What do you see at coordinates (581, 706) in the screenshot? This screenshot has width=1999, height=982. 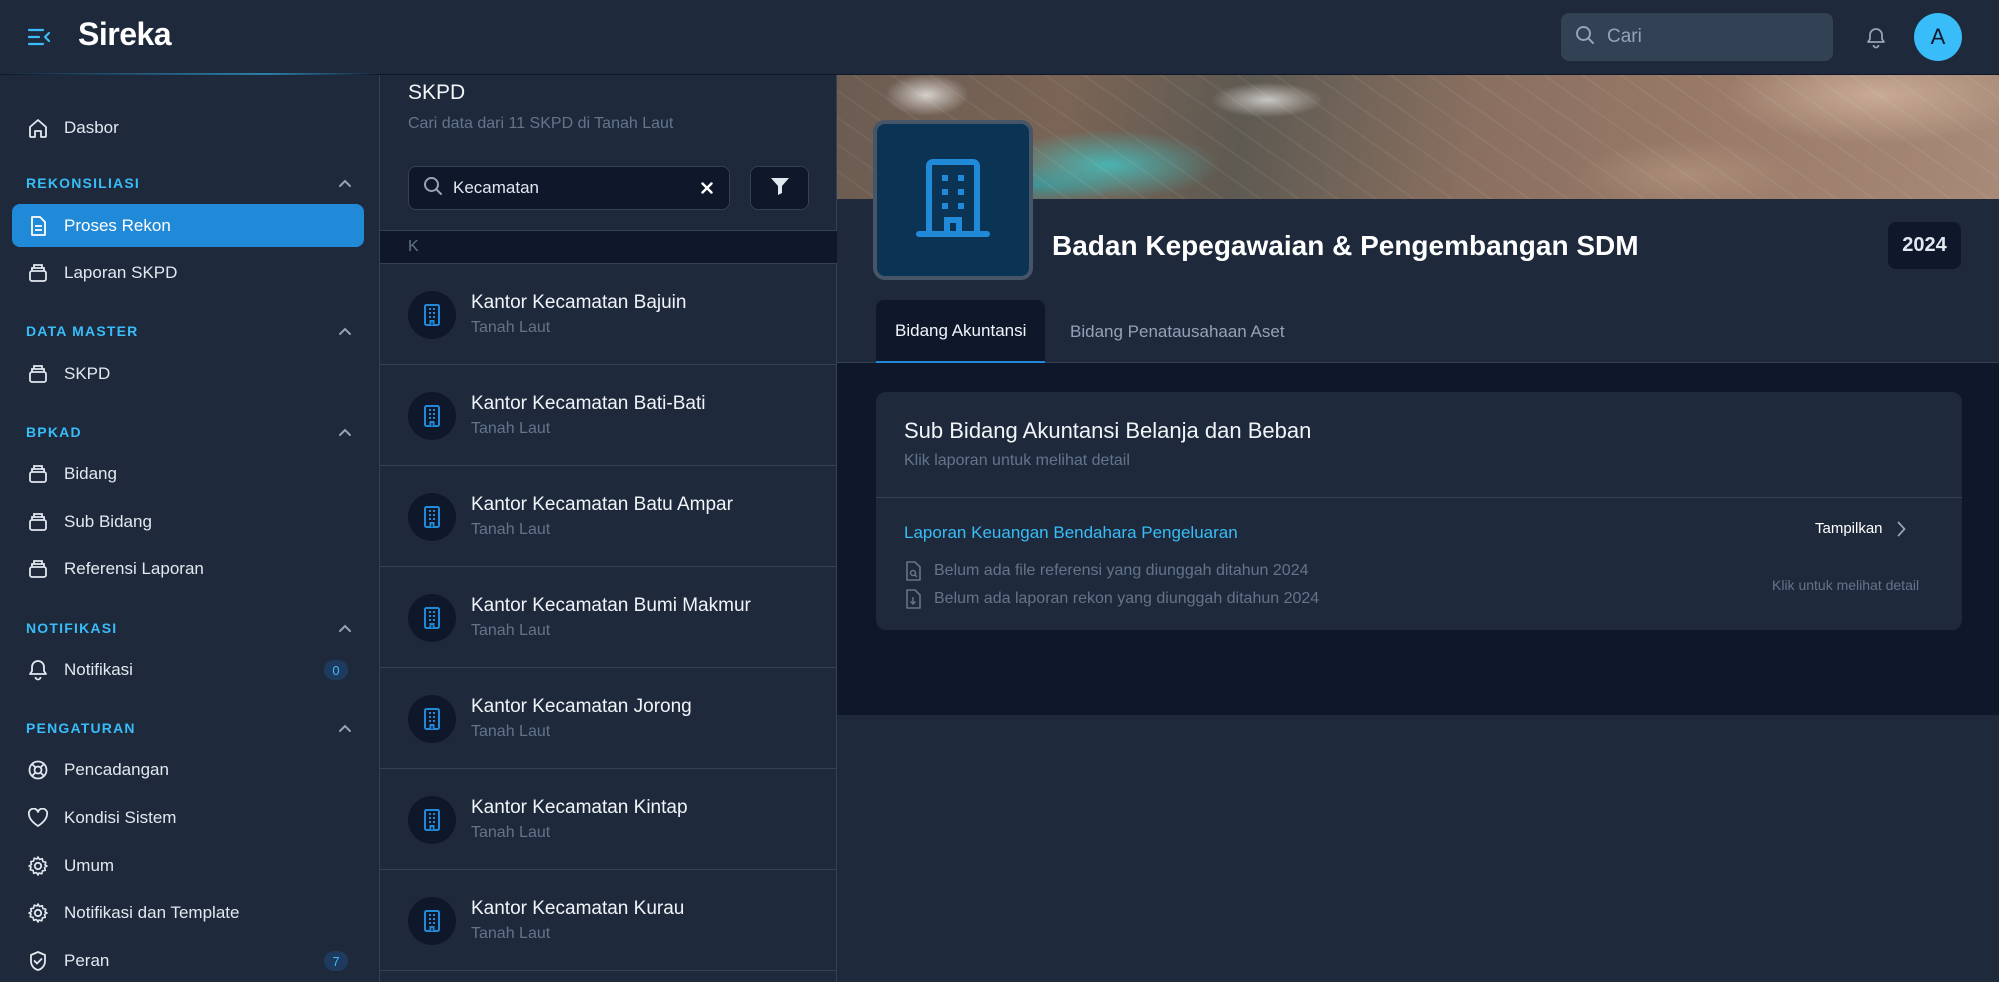 I see `skpd-name: Kantor Kecamatan Jorong` at bounding box center [581, 706].